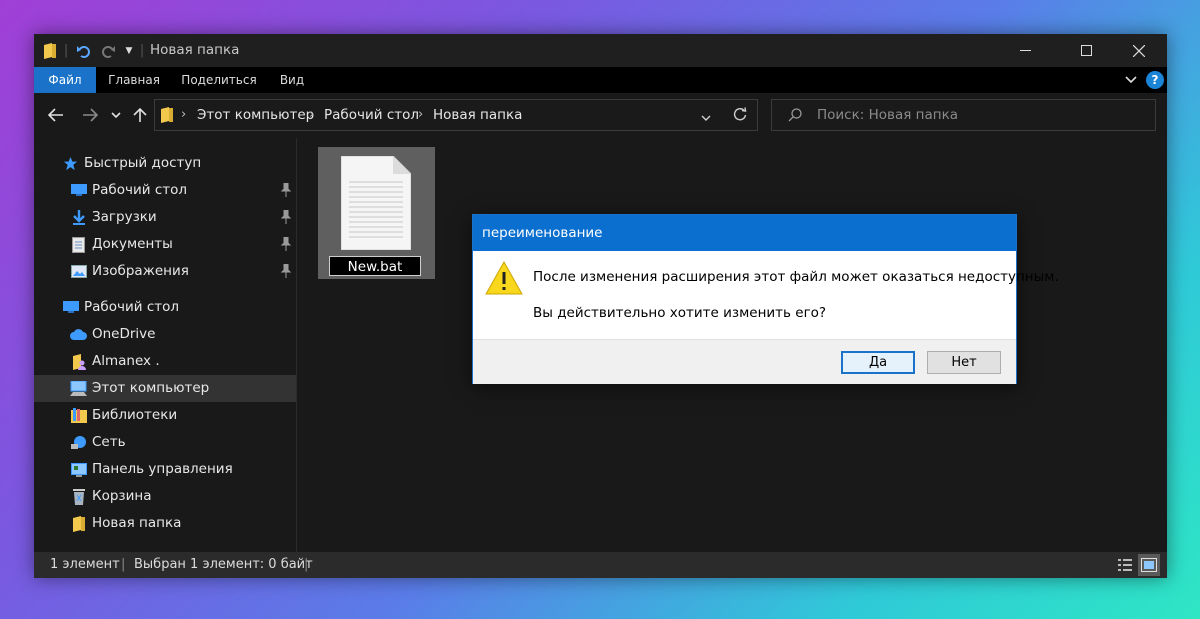 The height and width of the screenshot is (619, 1200). I want to click on sidebar-item-onedrive: OneDrive, so click(165, 334).